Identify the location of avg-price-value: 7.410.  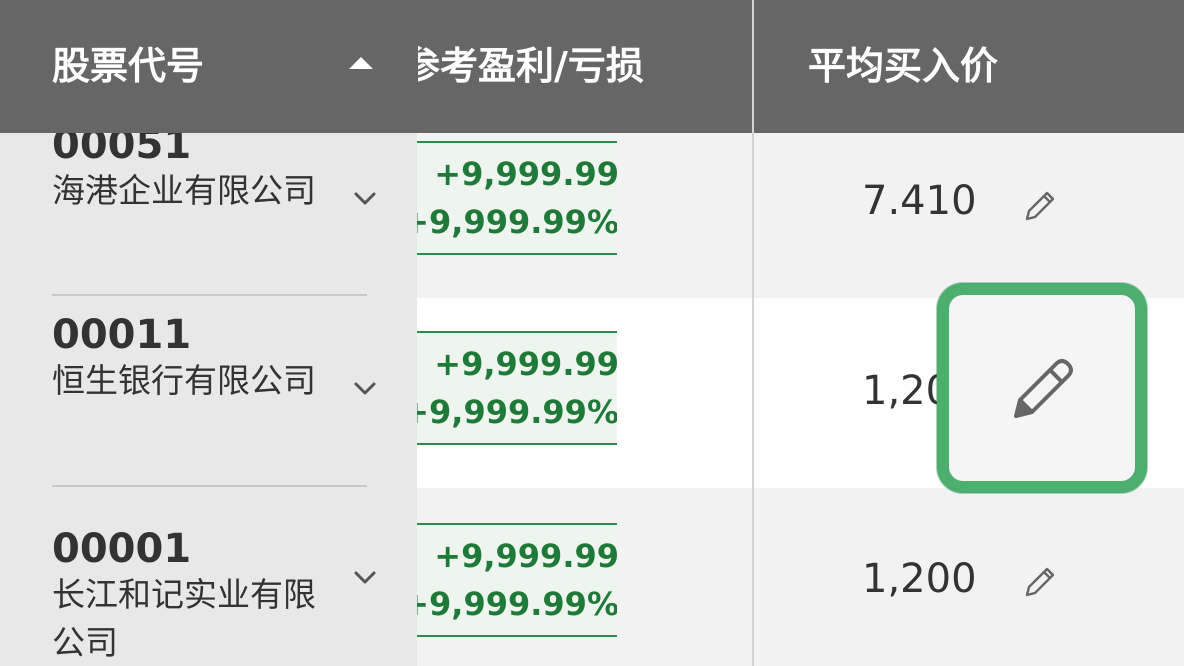
(919, 201).